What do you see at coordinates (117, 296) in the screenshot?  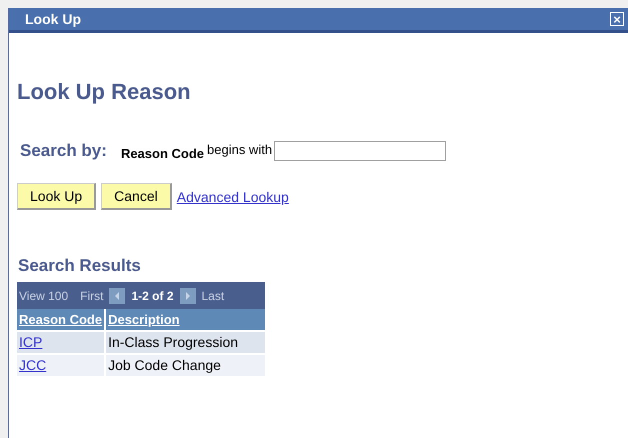 I see `previous-icon` at bounding box center [117, 296].